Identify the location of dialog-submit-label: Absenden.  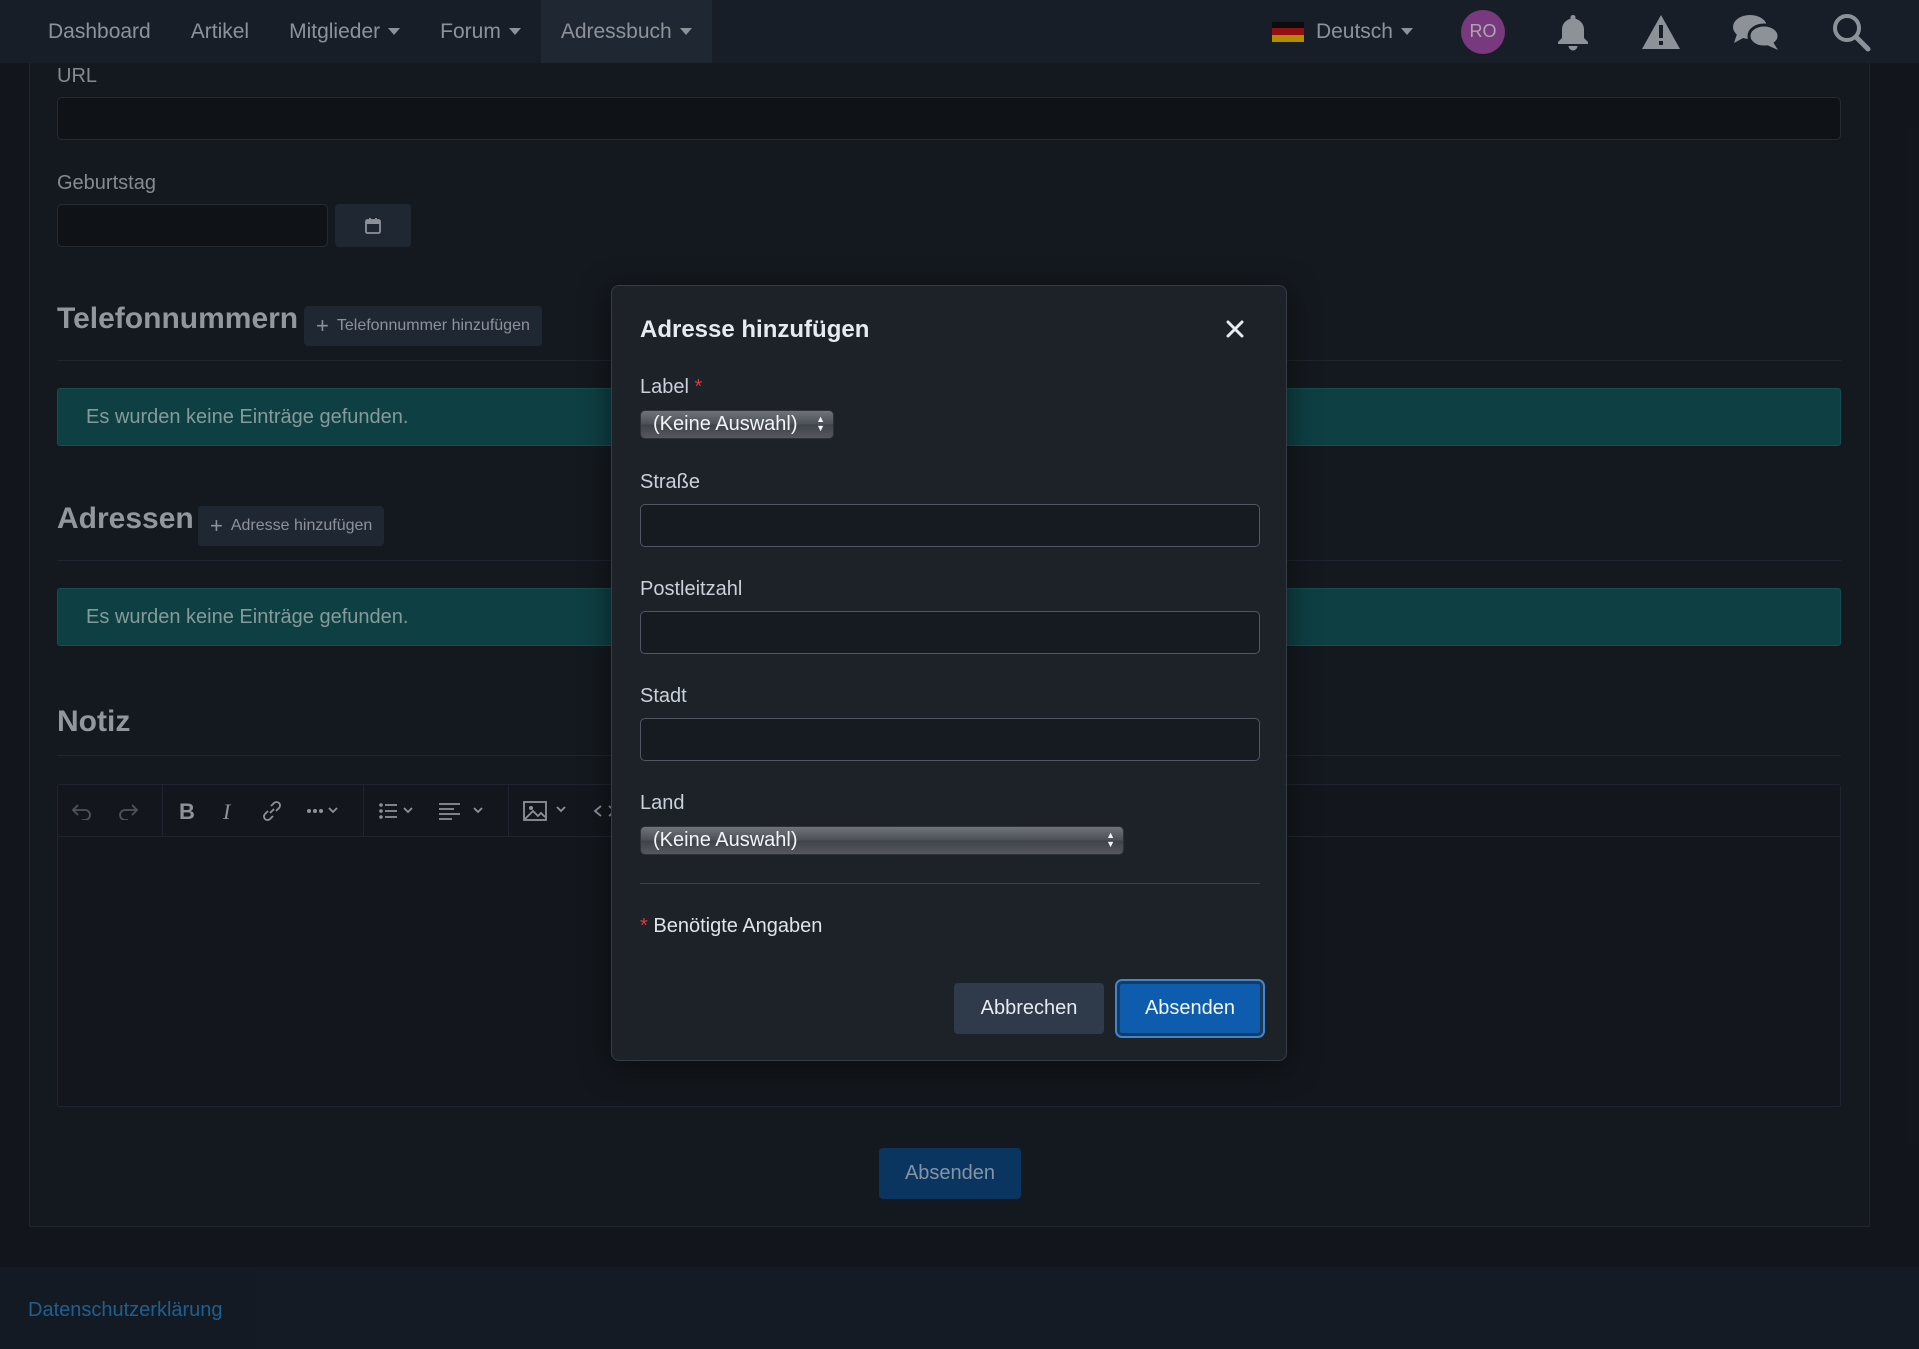
(1190, 1008).